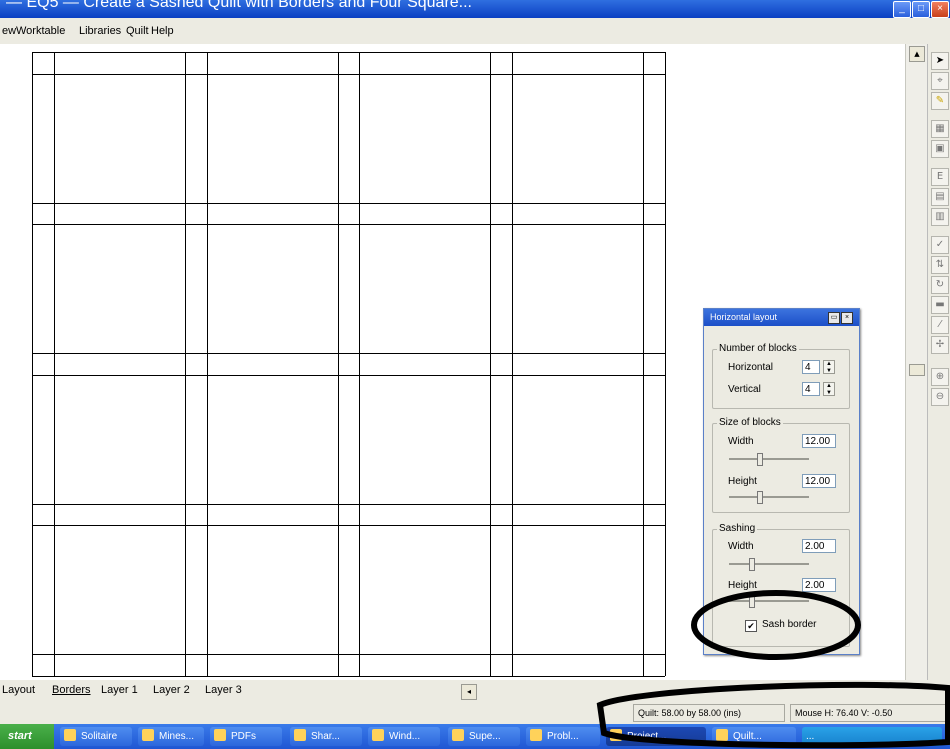  Describe the element at coordinates (940, 101) in the screenshot. I see `pencil-icon: ✎` at that location.